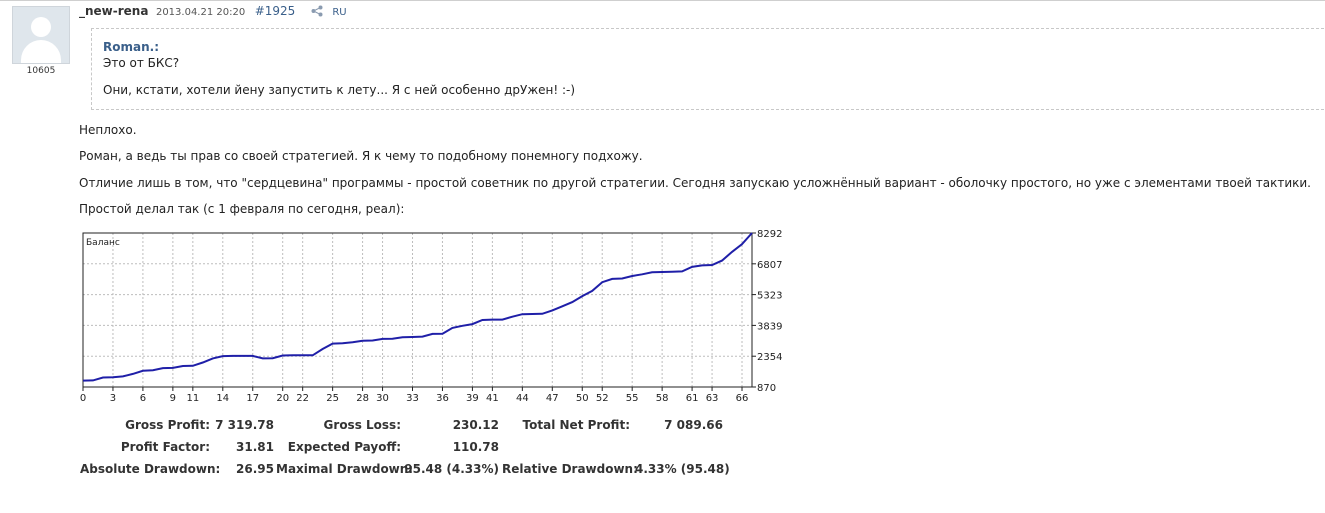  I want to click on total-net-profit-label: Total Net Profit:, so click(576, 425).